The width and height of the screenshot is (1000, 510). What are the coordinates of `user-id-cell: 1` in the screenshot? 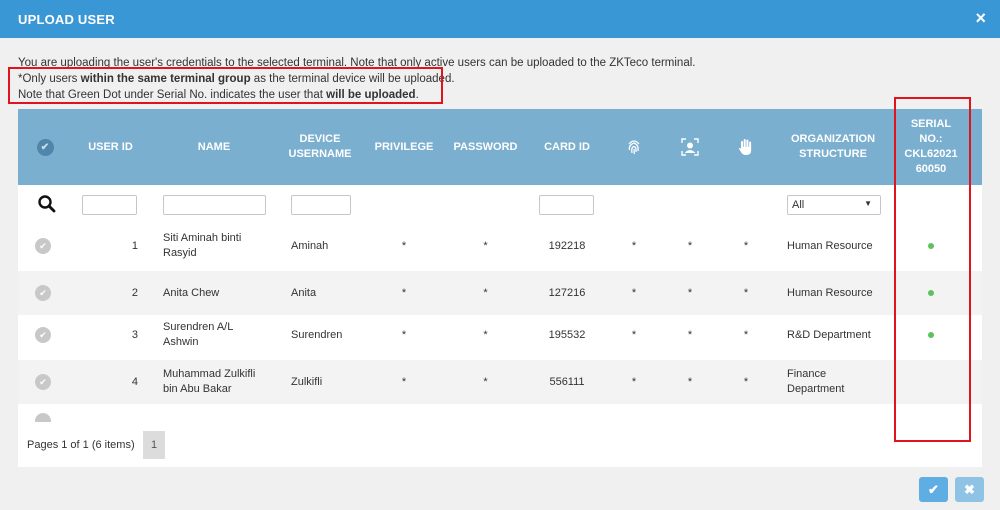 It's located at (134, 245).